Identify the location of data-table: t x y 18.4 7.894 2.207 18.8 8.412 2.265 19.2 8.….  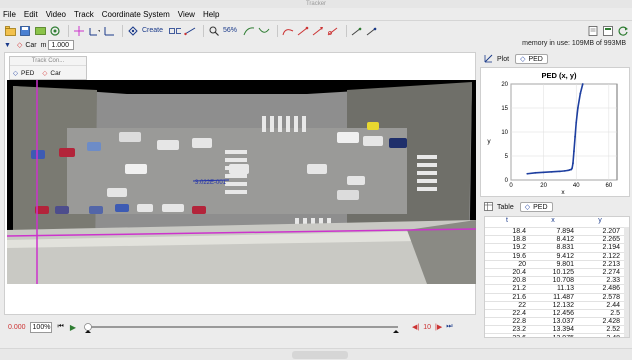
(557, 277).